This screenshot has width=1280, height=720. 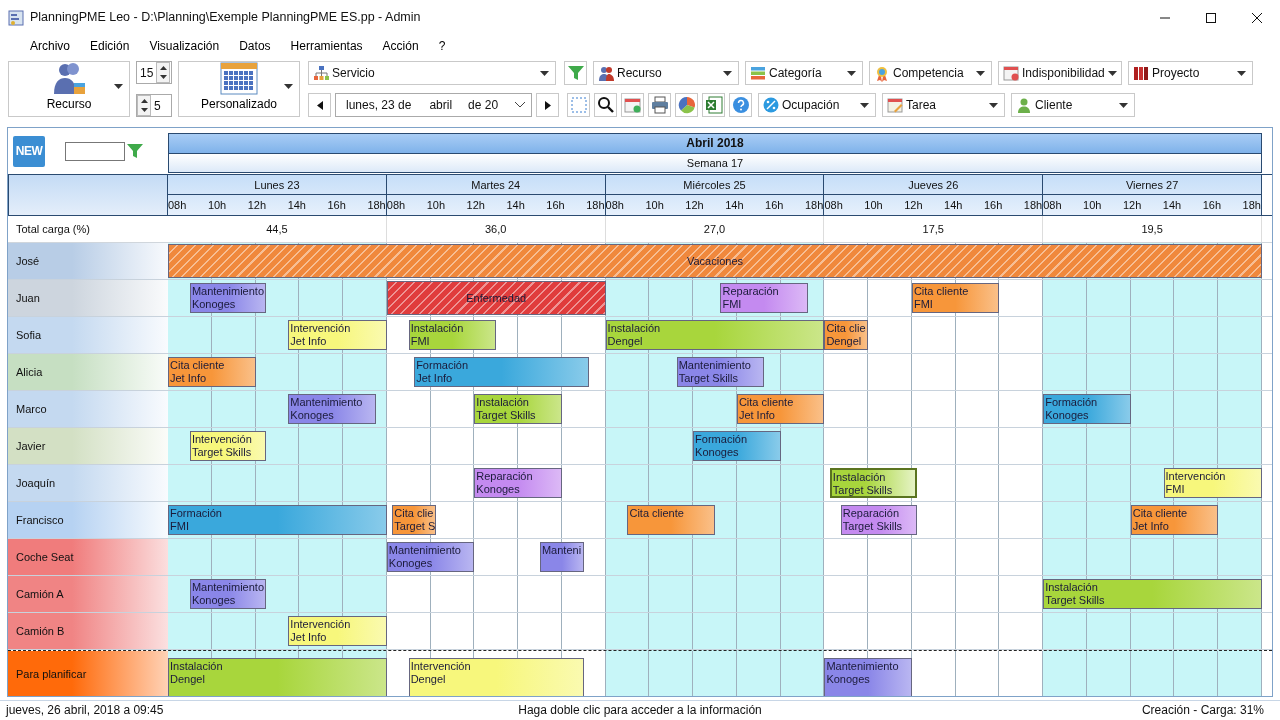 What do you see at coordinates (88, 631) in the screenshot?
I see `row-label: Camión B` at bounding box center [88, 631].